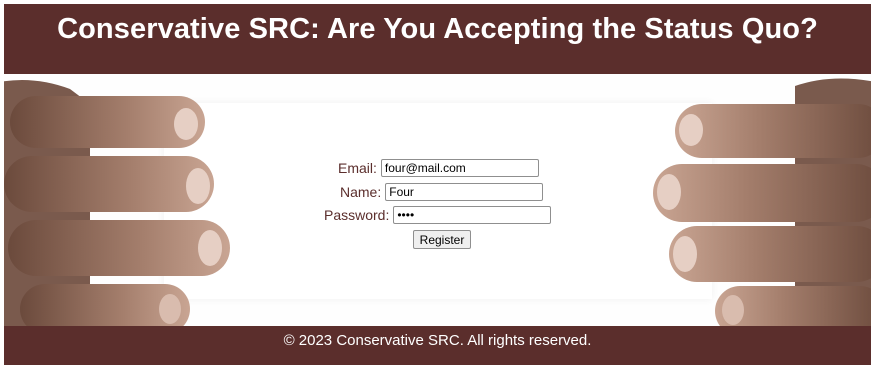 The height and width of the screenshot is (367, 877). What do you see at coordinates (361, 192) in the screenshot?
I see `name-label: Name:` at bounding box center [361, 192].